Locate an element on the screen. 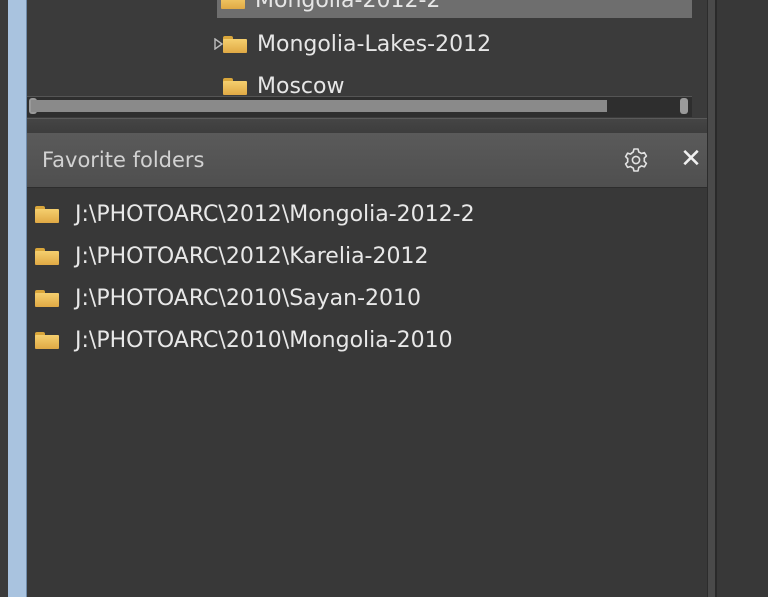 The image size is (768, 597). tree-item-label: Mongolia-Lakes-2012 is located at coordinates (374, 44).